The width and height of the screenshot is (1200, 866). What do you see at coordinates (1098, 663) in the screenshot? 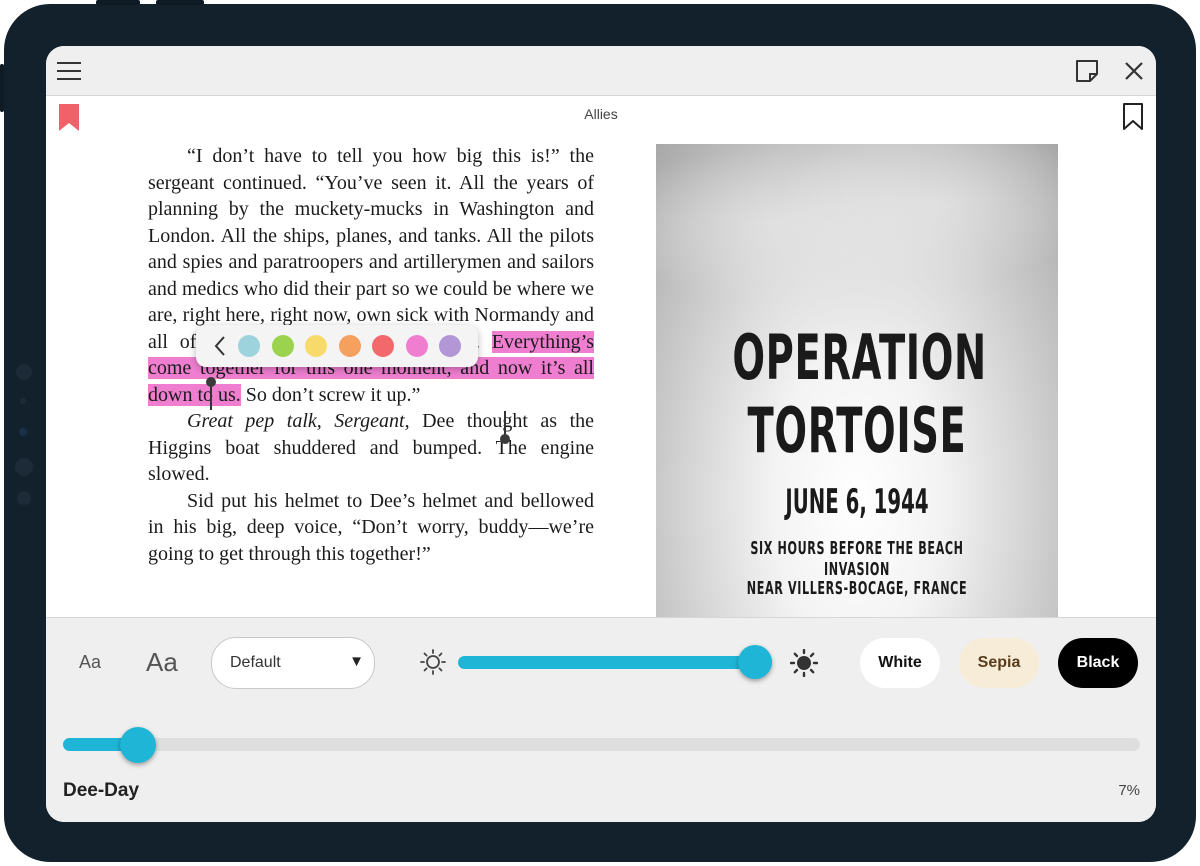
I see `theme-black-button: Black` at bounding box center [1098, 663].